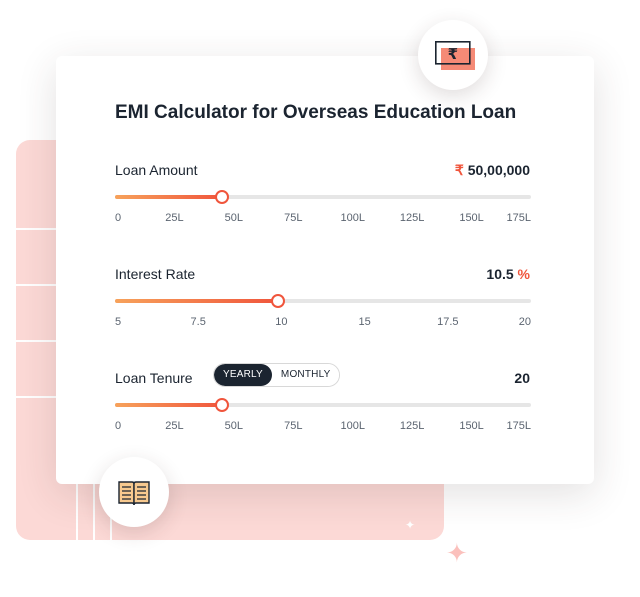 This screenshot has width=640, height=597. Describe the element at coordinates (323, 405) in the screenshot. I see `loan-tenure-slider` at that location.